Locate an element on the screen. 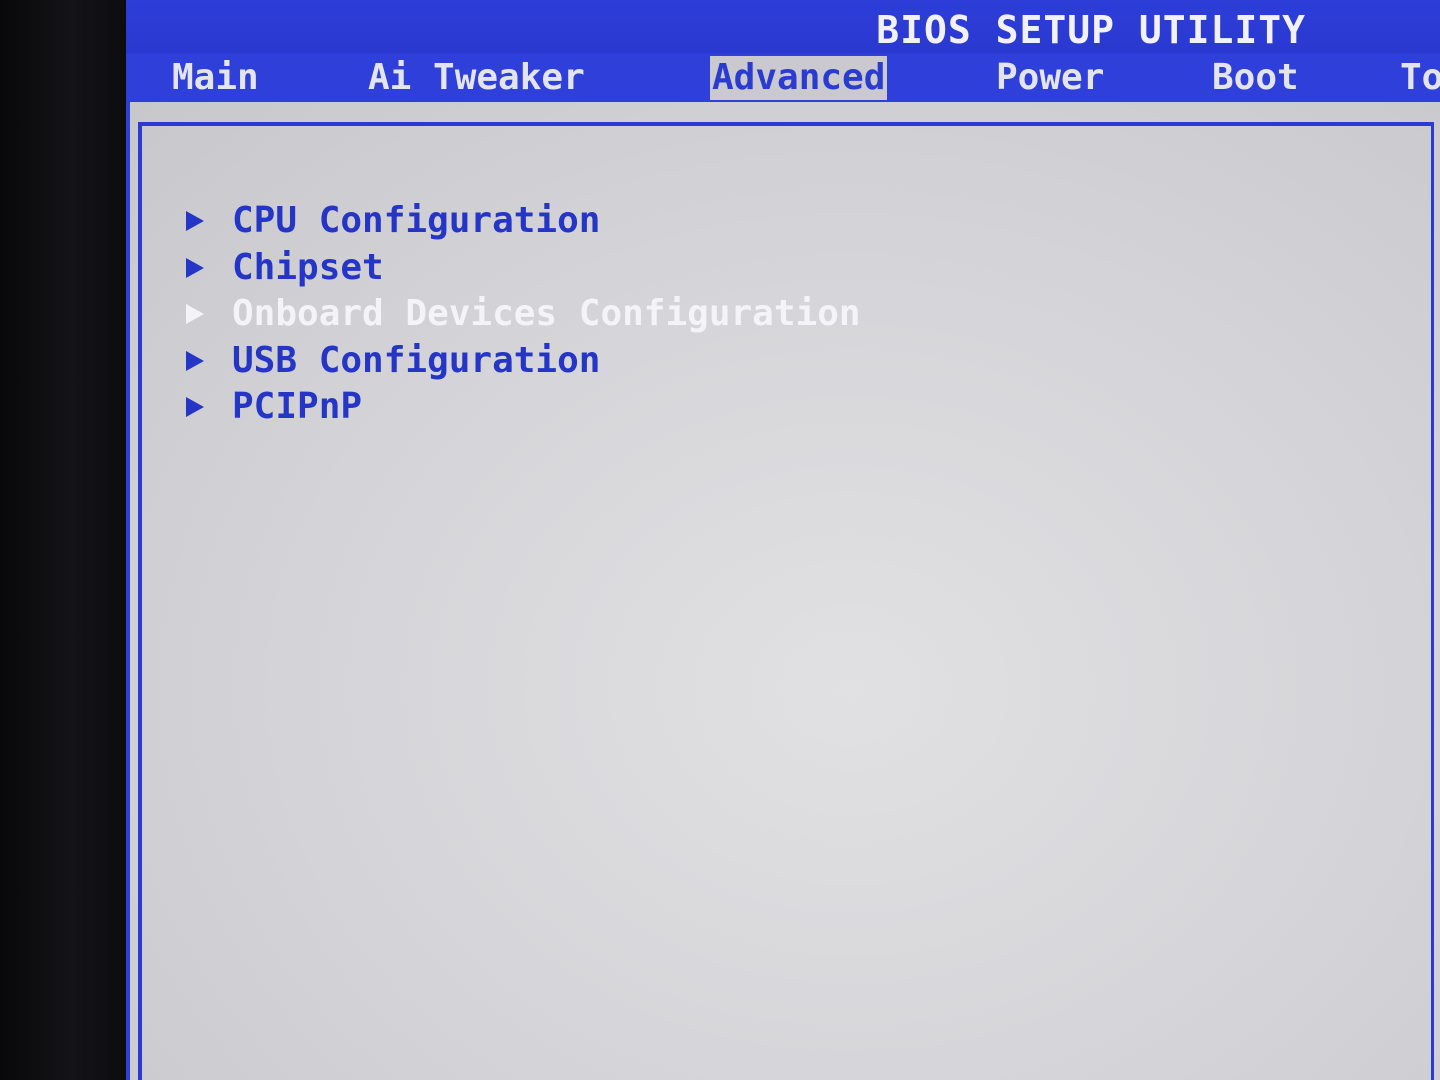 The image size is (1440, 1080). tab-bar: Main Ai Tweaker Advanced Power Boot To is located at coordinates (783, 78).